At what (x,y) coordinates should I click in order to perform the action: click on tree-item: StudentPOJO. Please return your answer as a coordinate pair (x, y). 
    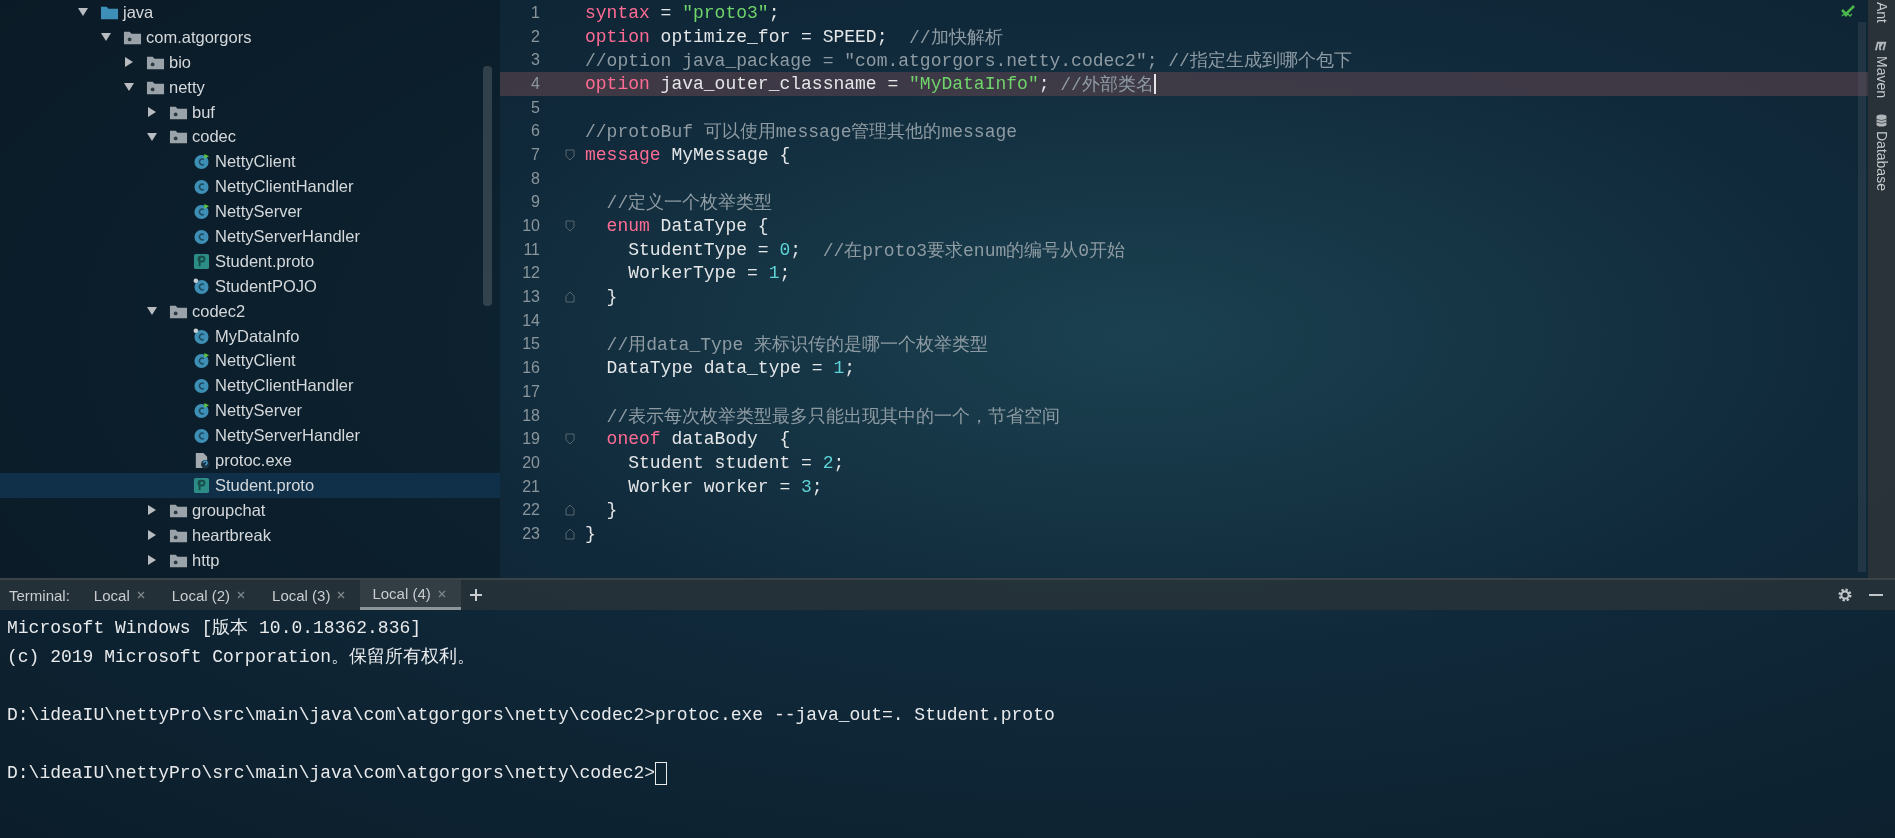
    Looking at the image, I should click on (250, 286).